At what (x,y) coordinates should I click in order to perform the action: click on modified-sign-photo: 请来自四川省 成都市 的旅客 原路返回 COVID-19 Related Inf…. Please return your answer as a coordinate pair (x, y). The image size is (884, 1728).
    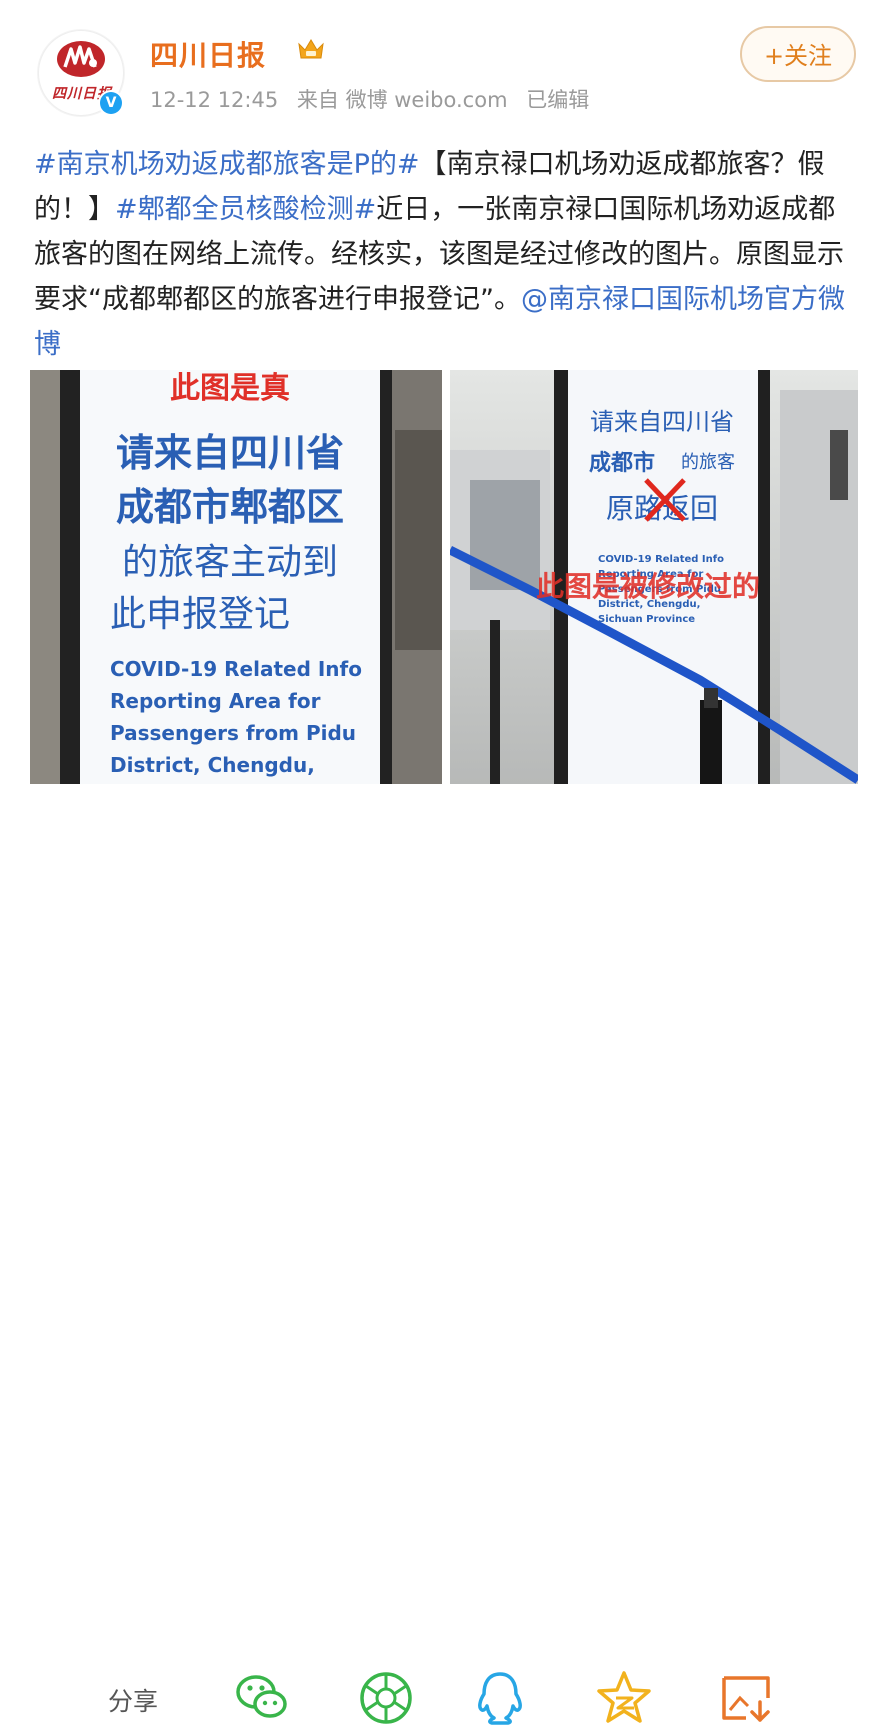
    Looking at the image, I should click on (654, 577).